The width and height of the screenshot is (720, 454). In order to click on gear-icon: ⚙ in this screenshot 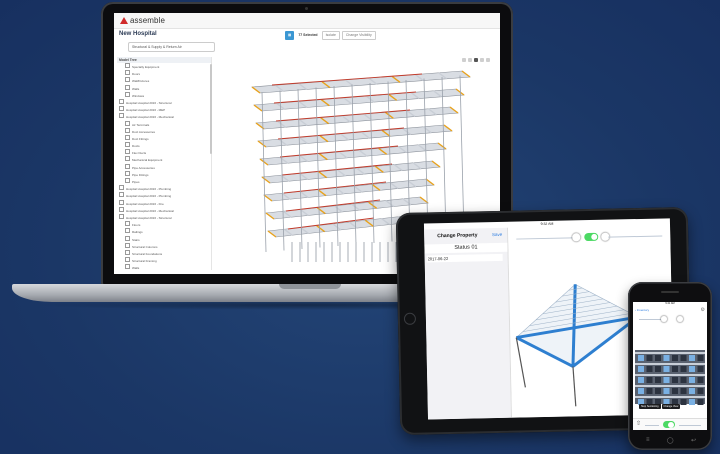, I will do `click(703, 310)`.